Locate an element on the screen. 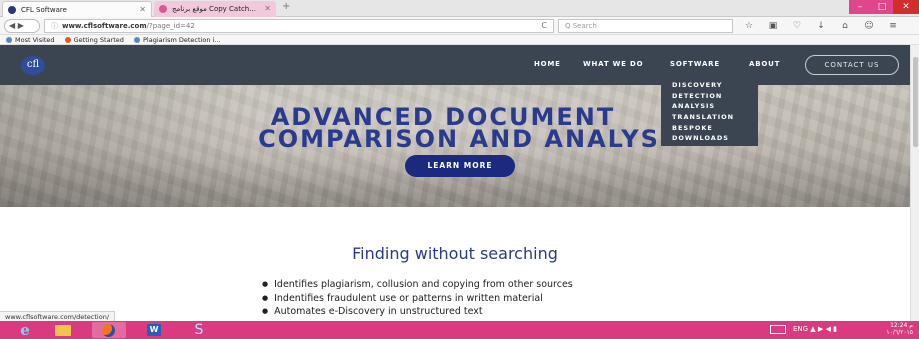 This screenshot has width=919, height=339. toolbar-icons: ☆ ▣ ♡ ↓ ⌂ ☺ ≡ is located at coordinates (821, 26).